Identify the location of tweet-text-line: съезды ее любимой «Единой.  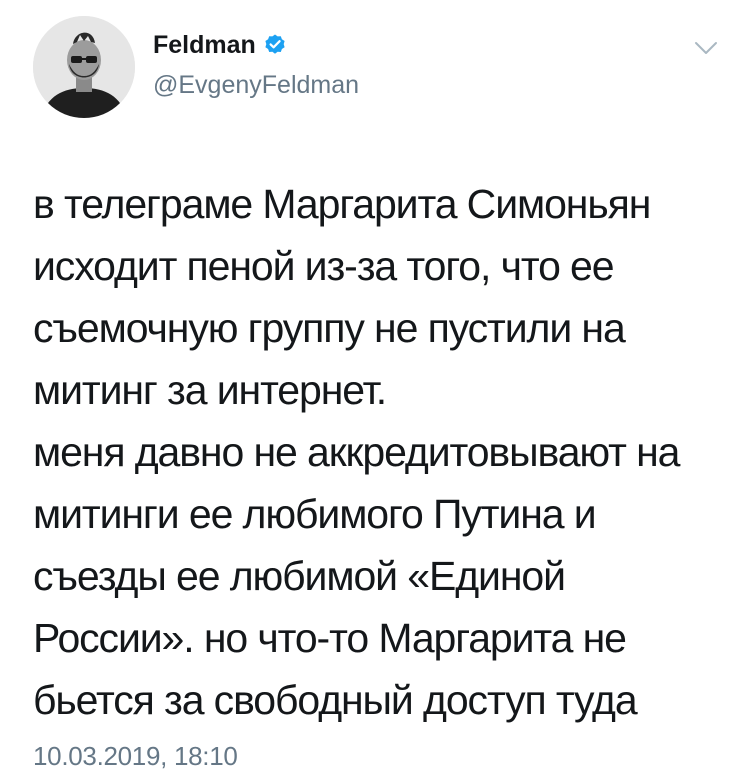
(299, 576).